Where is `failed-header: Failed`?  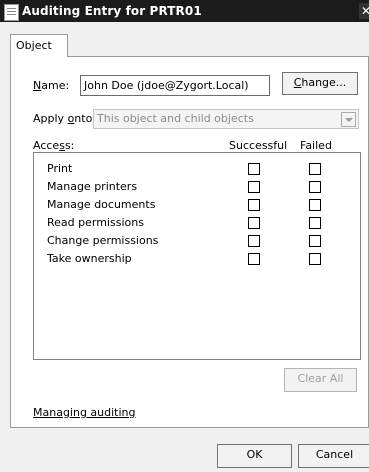
failed-header: Failed is located at coordinates (316, 145).